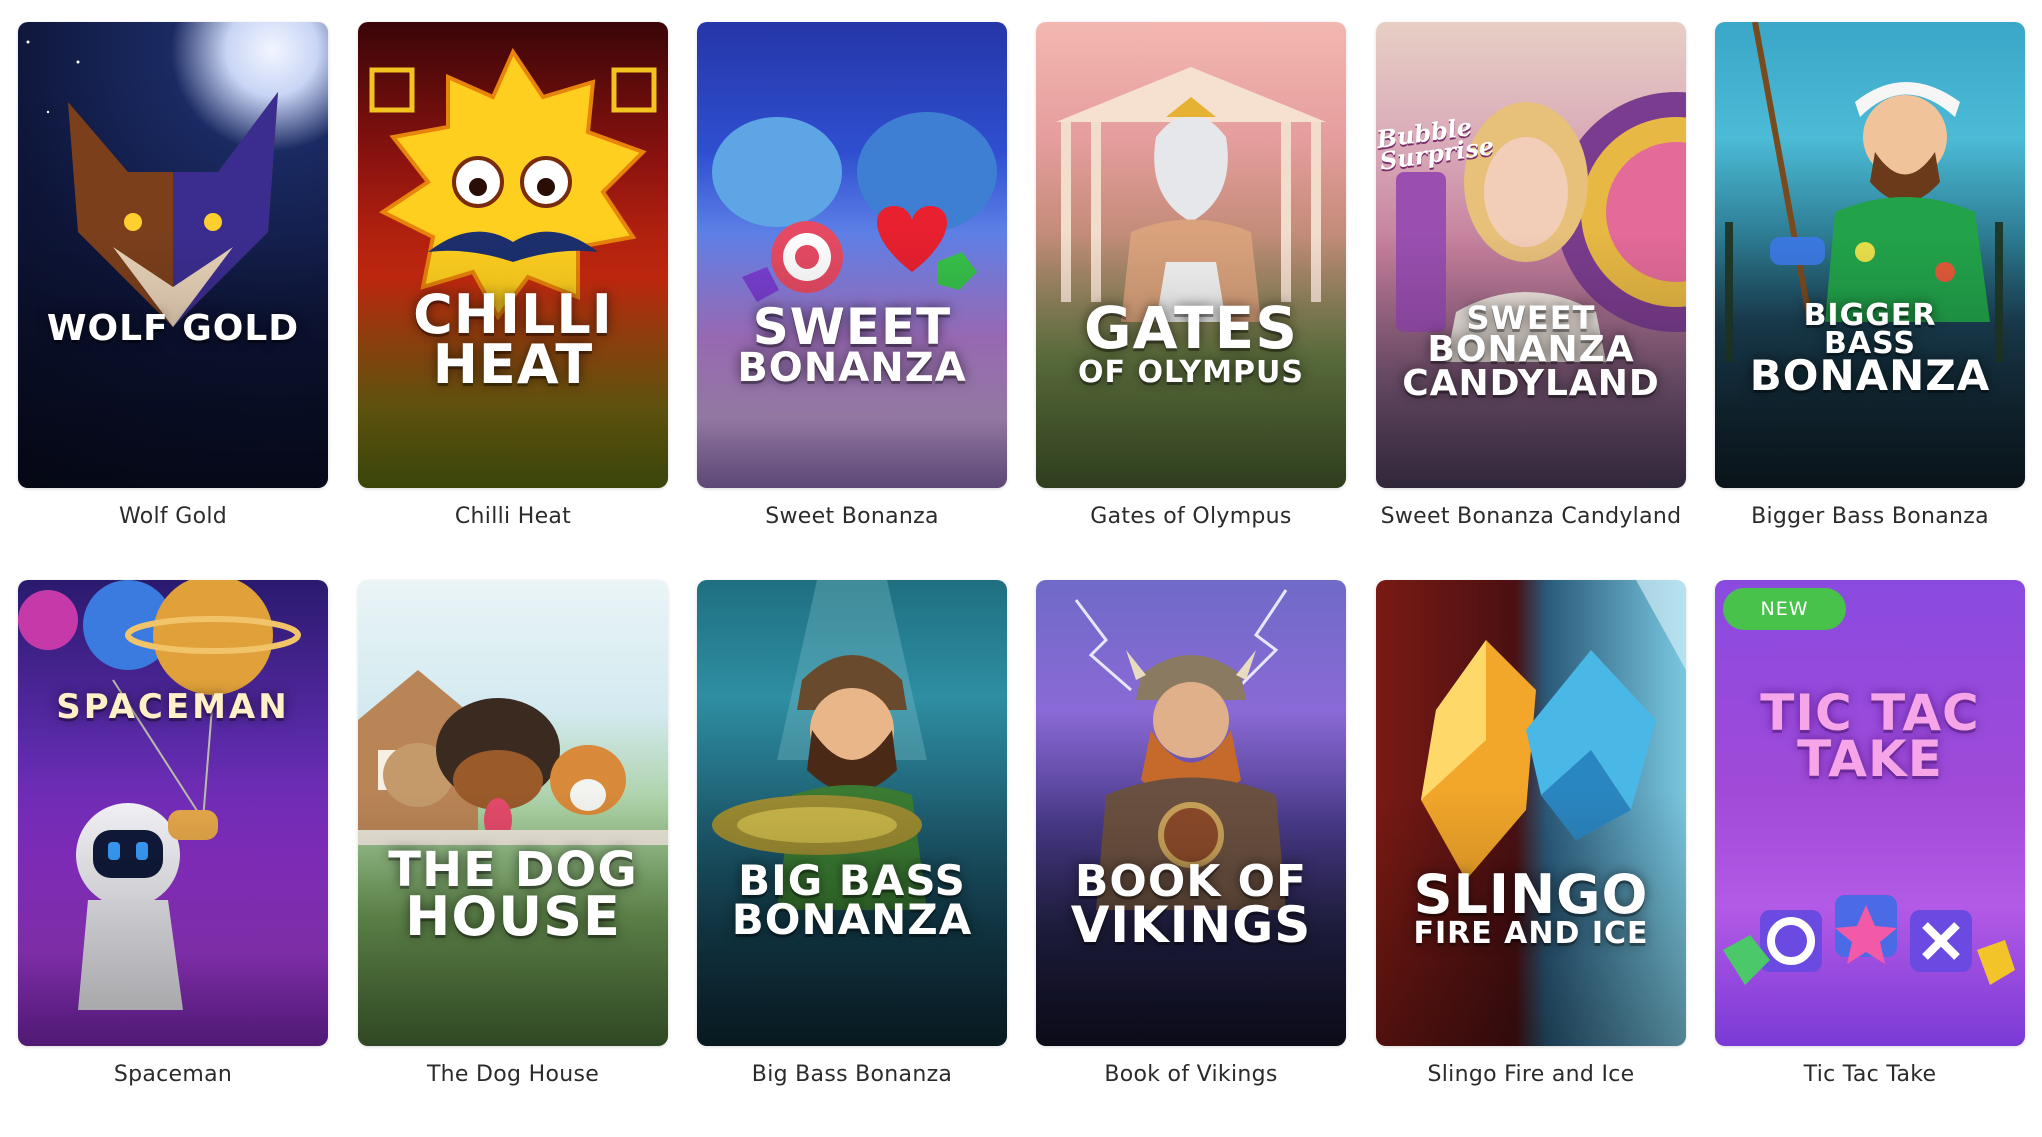 This screenshot has height=1137, width=2042. I want to click on game-thumbnail: GATES OF OLYMPUS, so click(1191, 255).